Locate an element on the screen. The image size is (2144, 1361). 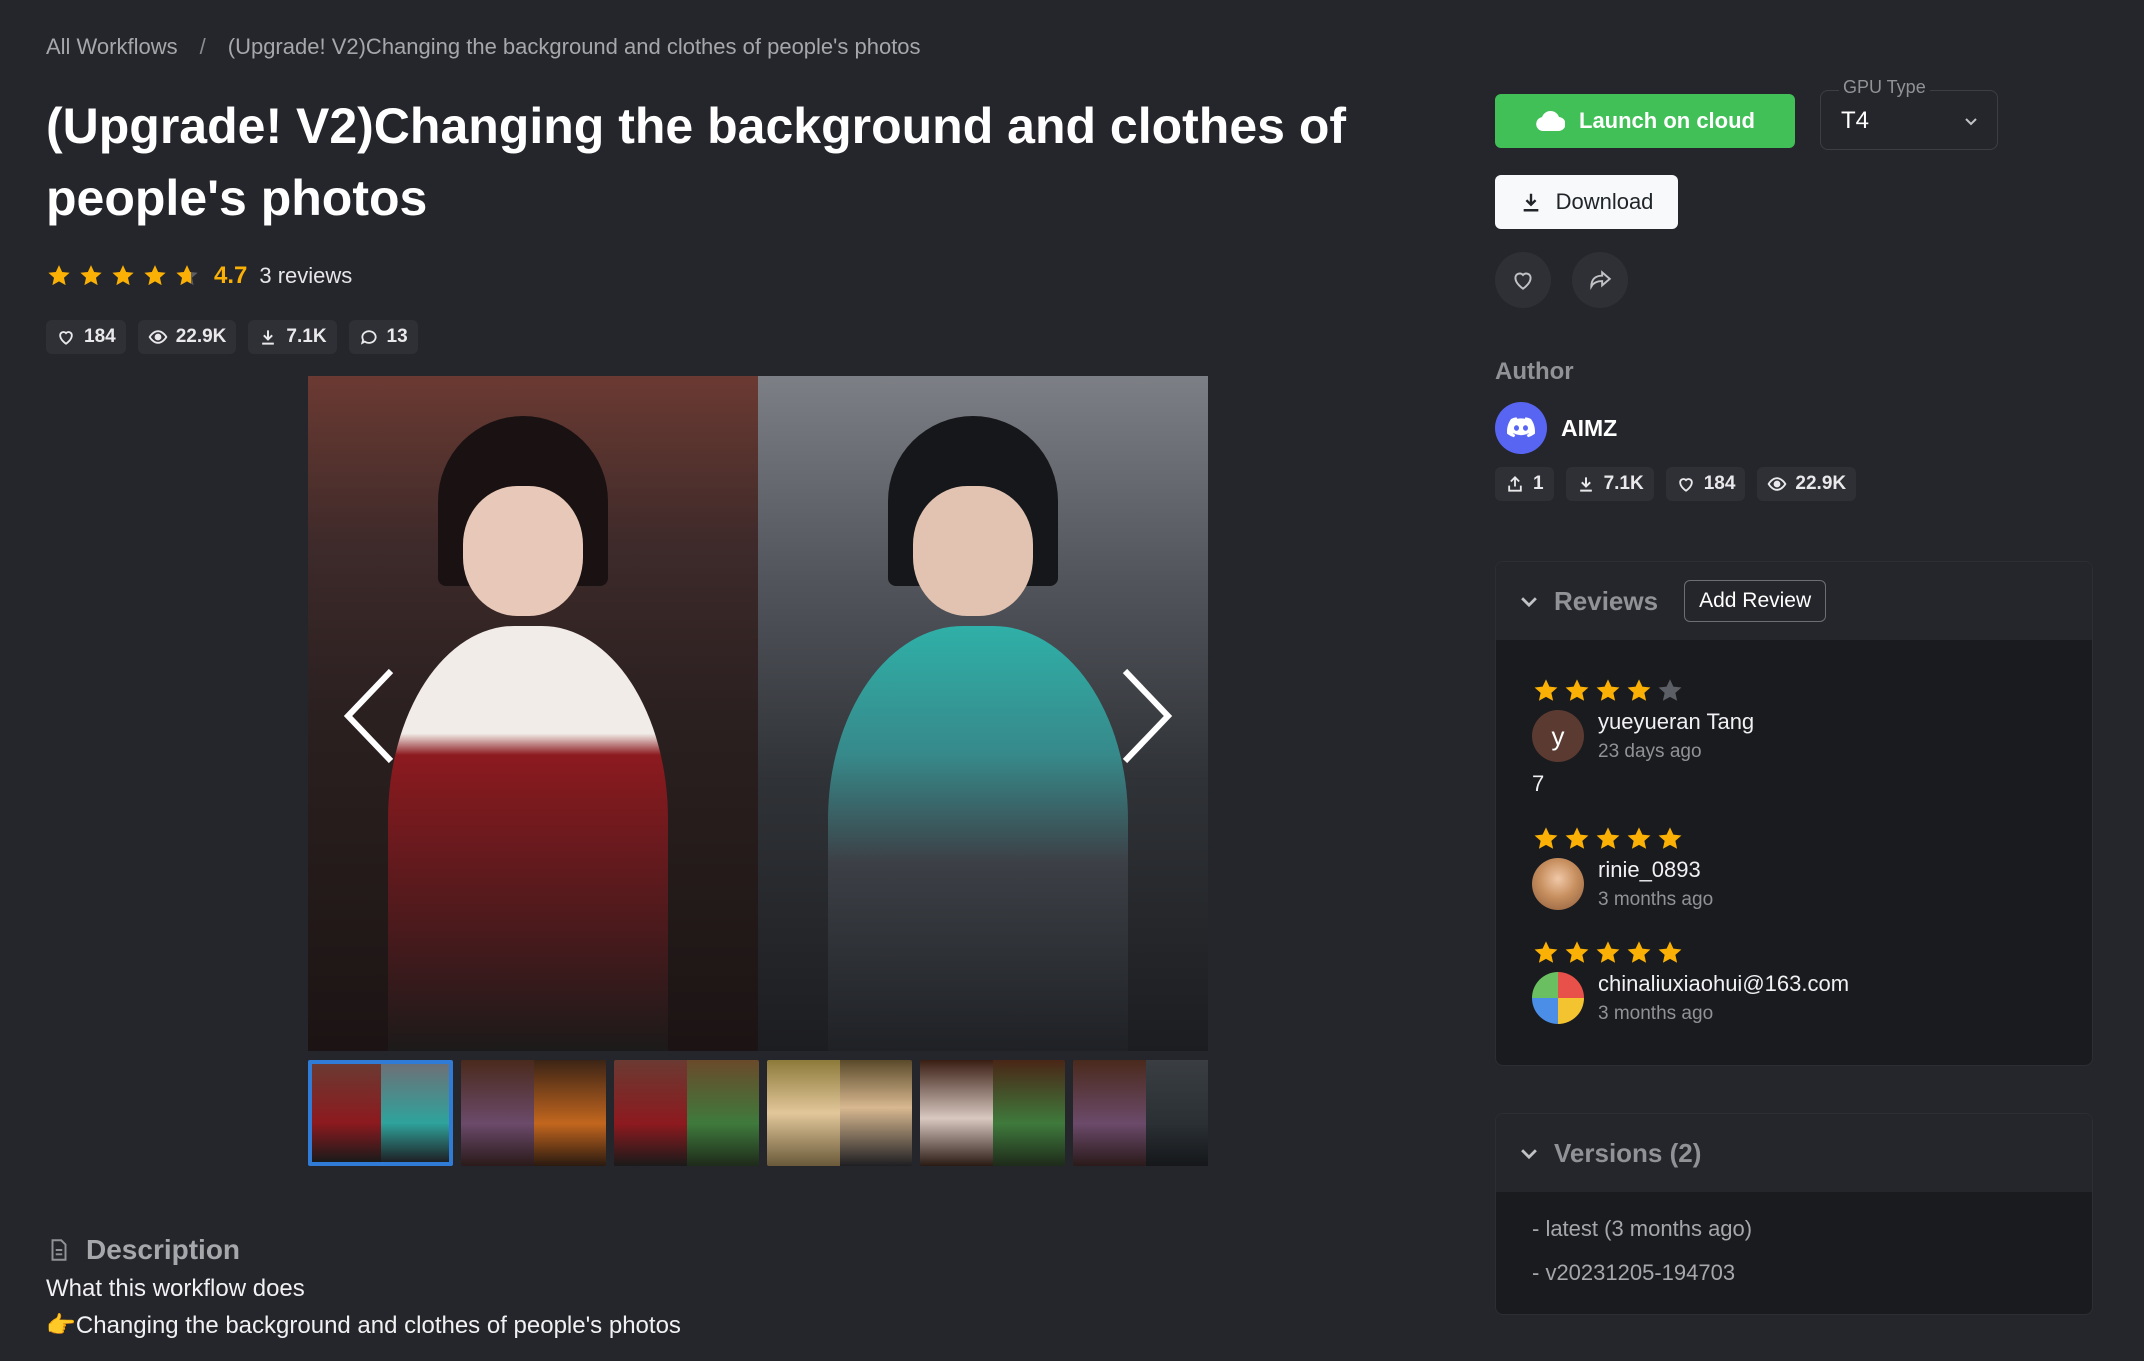
review-item: chinaliuxiaohui@163.com 3 months ago is located at coordinates (1690, 982).